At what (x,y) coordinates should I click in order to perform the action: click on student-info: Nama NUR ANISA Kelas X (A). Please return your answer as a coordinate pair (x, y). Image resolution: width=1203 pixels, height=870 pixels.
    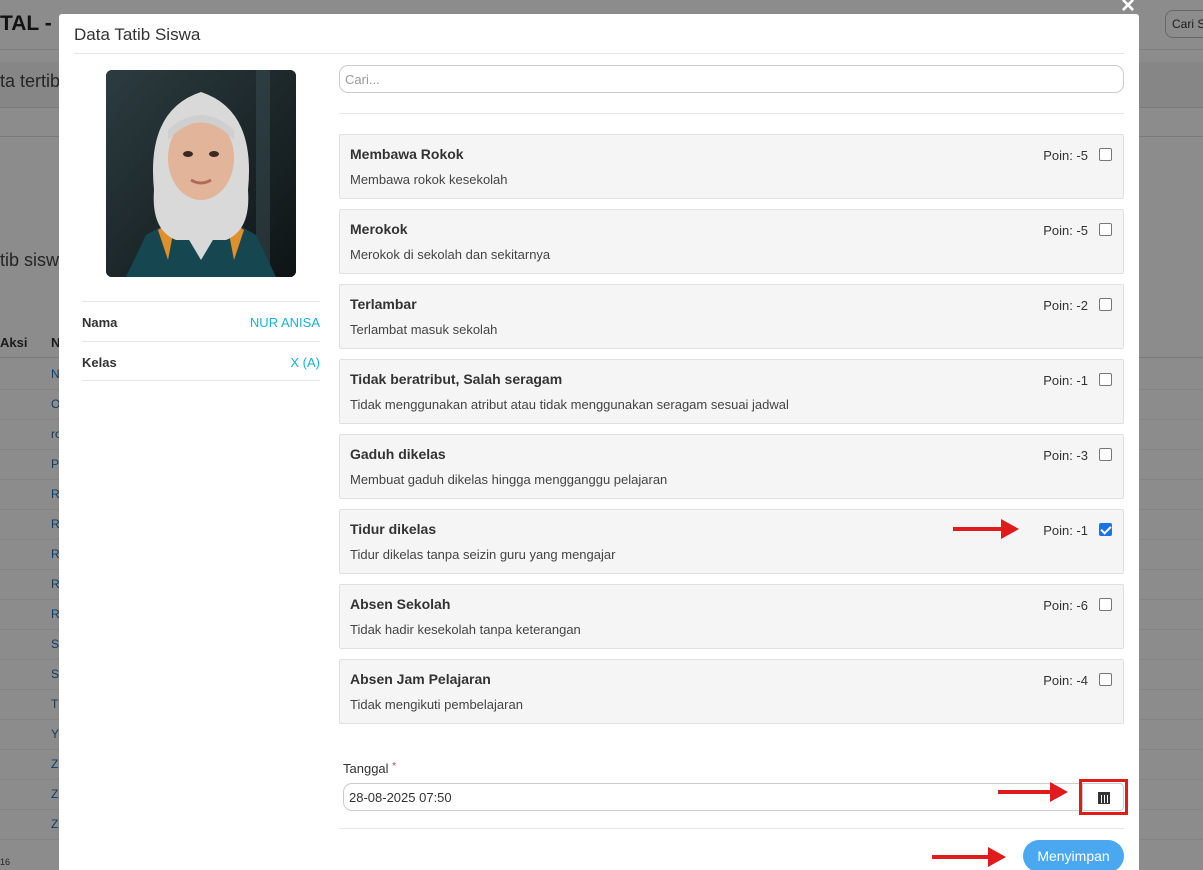
    Looking at the image, I should click on (201, 341).